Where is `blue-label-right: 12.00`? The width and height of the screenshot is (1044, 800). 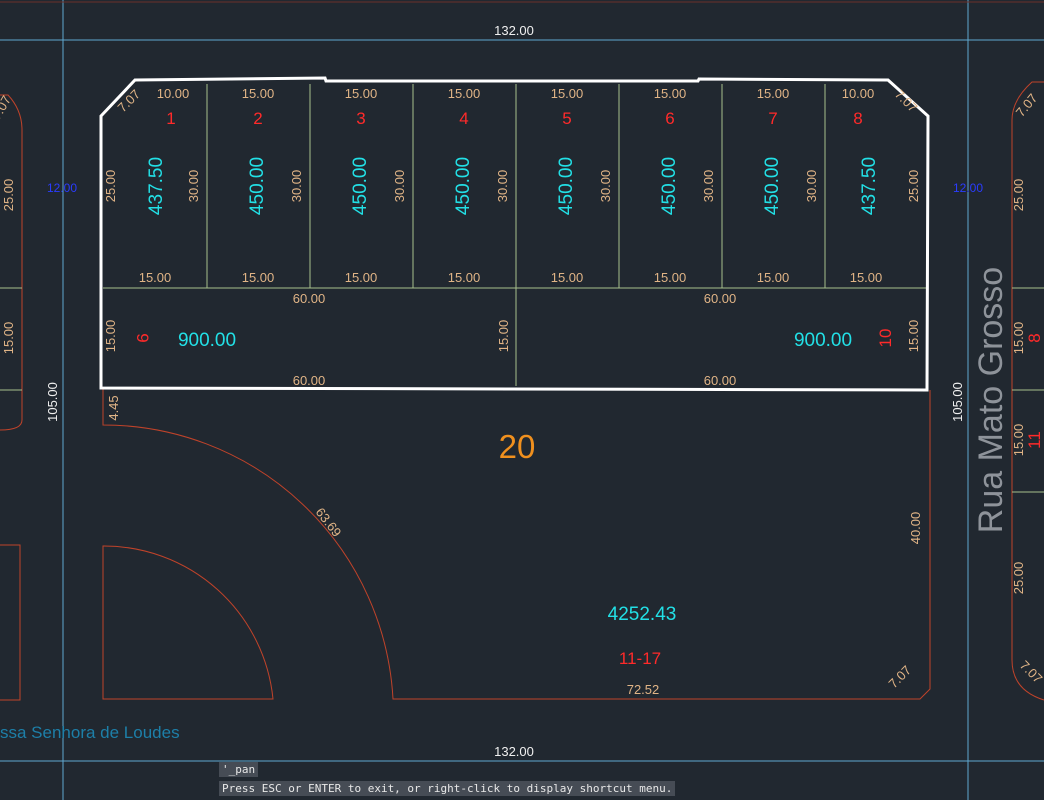 blue-label-right: 12.00 is located at coordinates (968, 188).